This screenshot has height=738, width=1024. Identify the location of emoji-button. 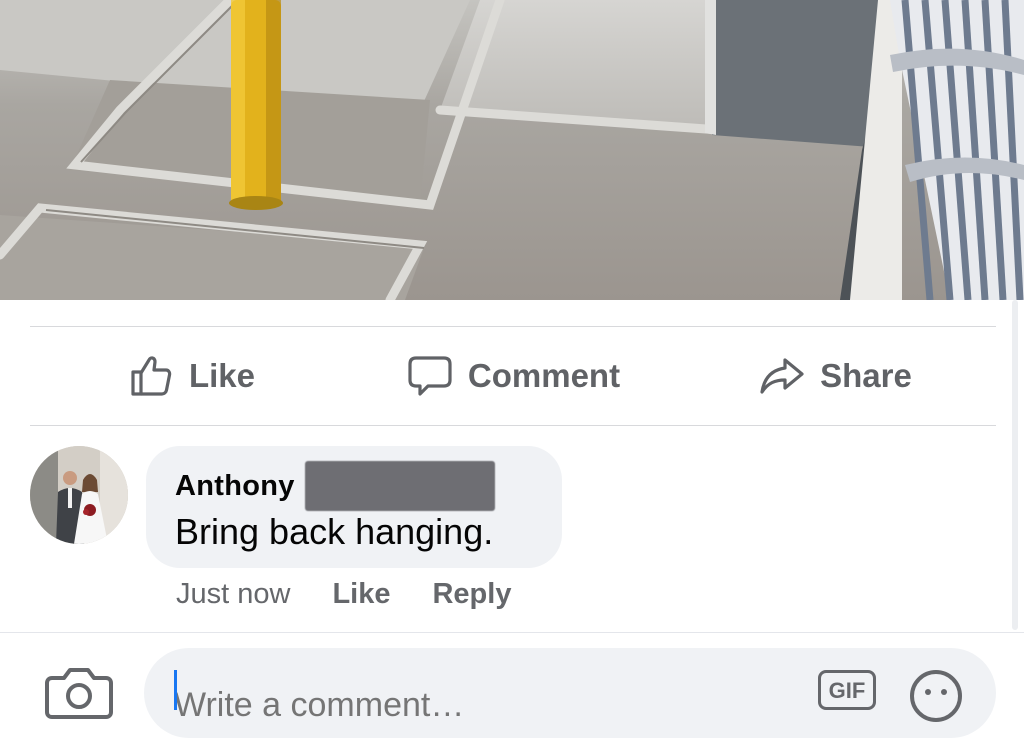
(936, 696).